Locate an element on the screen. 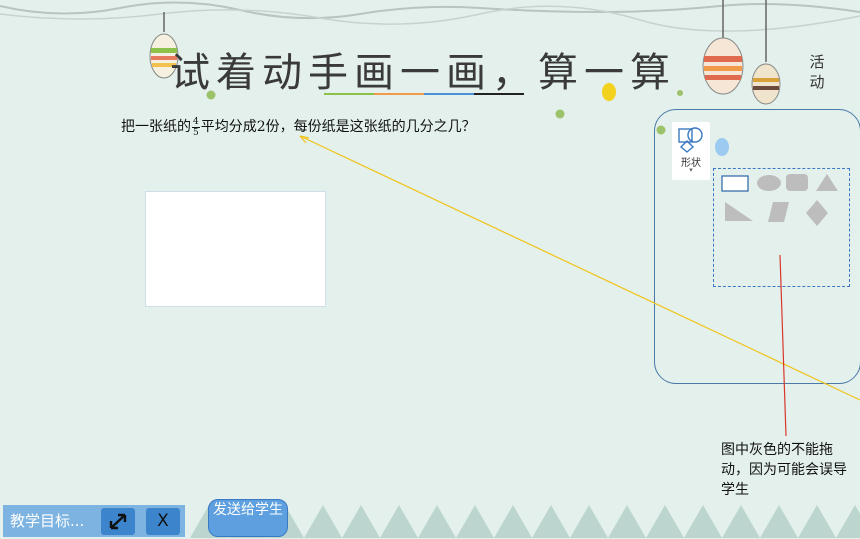 This screenshot has width=860, height=539. red-pointer-line is located at coordinates (783, 345).